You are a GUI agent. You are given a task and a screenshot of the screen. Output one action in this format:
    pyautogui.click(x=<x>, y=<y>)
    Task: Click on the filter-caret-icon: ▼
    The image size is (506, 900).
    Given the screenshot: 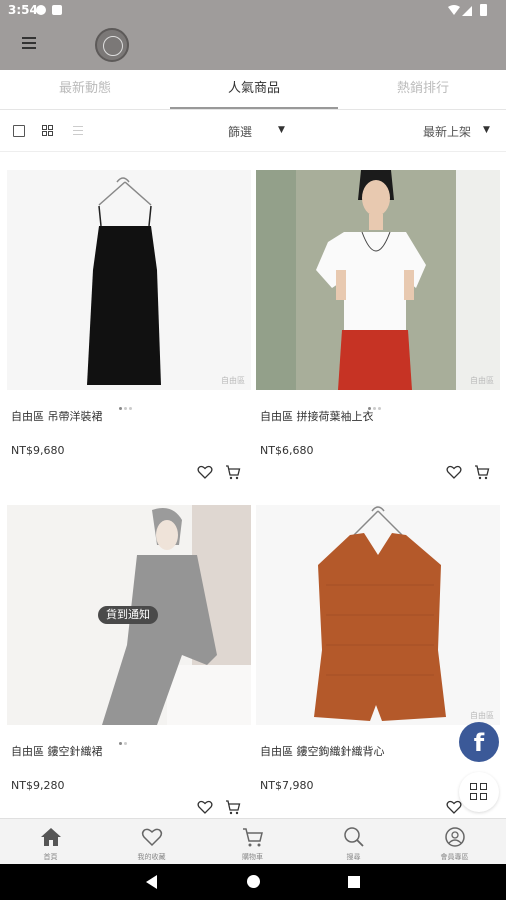 What is the action you would take?
    pyautogui.click(x=281, y=130)
    